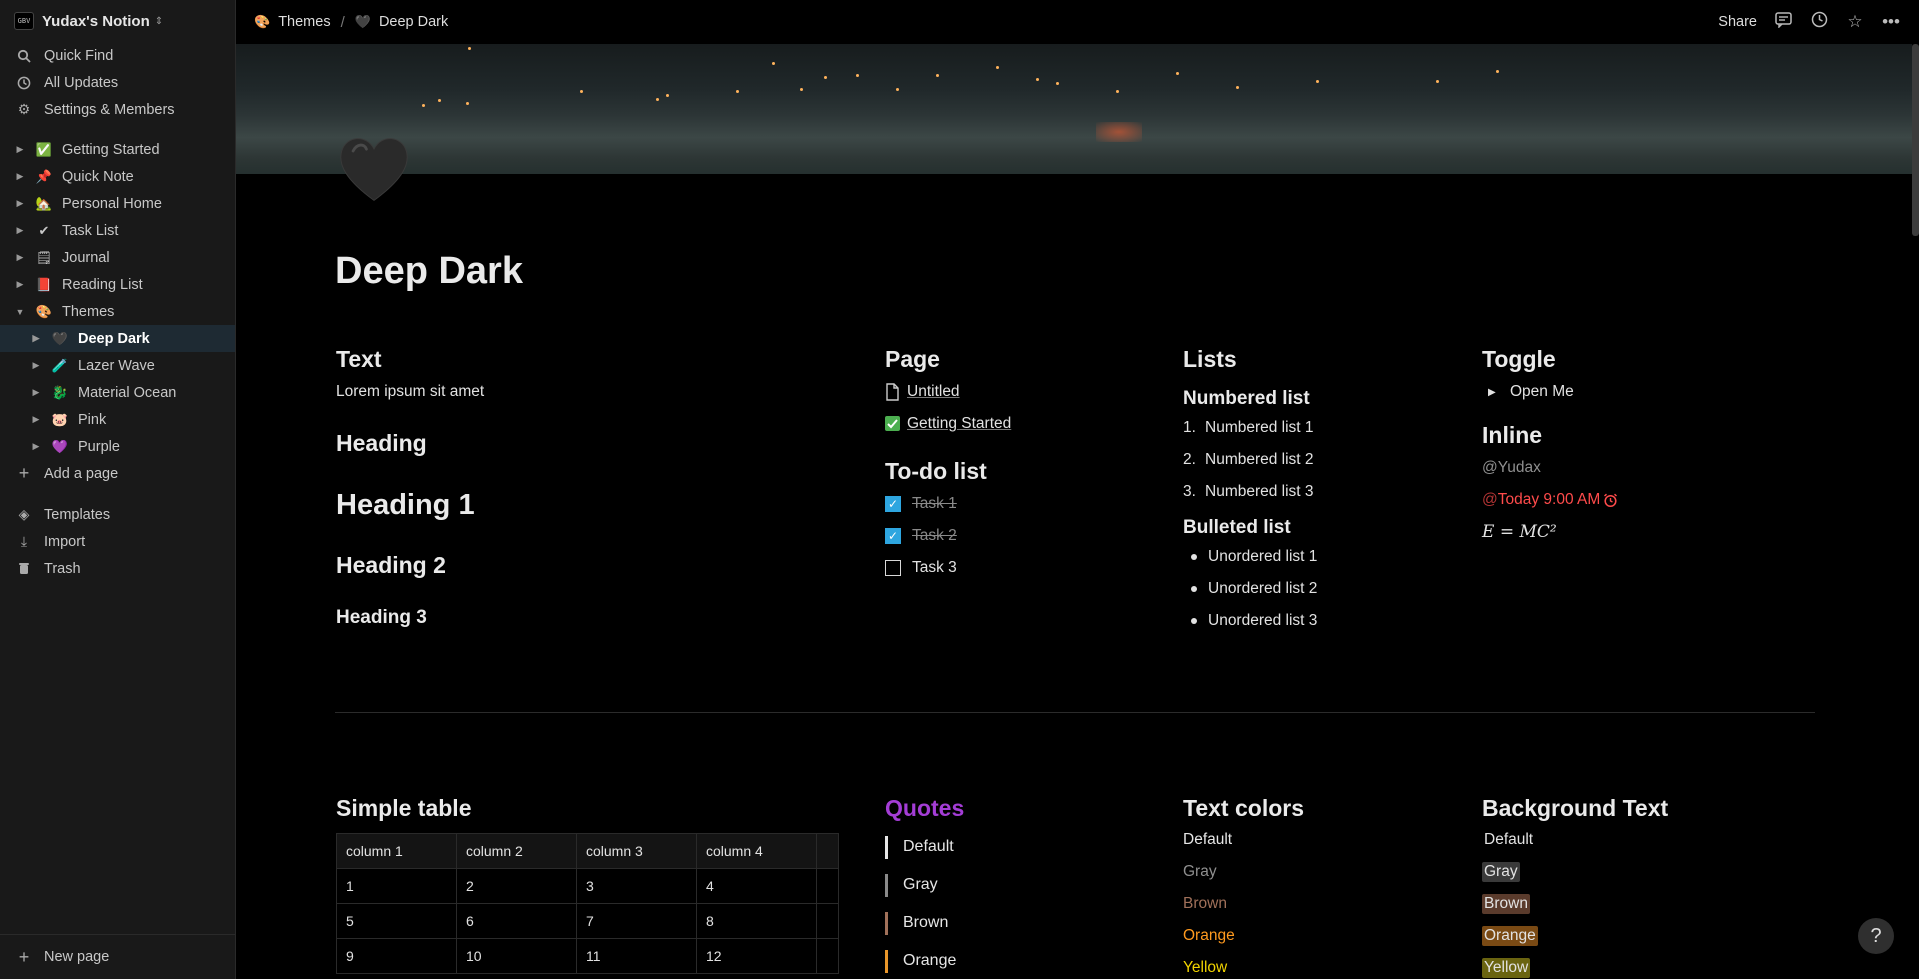 The image size is (1919, 979). I want to click on workspace-switcher: GBV Yudax's Notion ⇕, so click(117, 21).